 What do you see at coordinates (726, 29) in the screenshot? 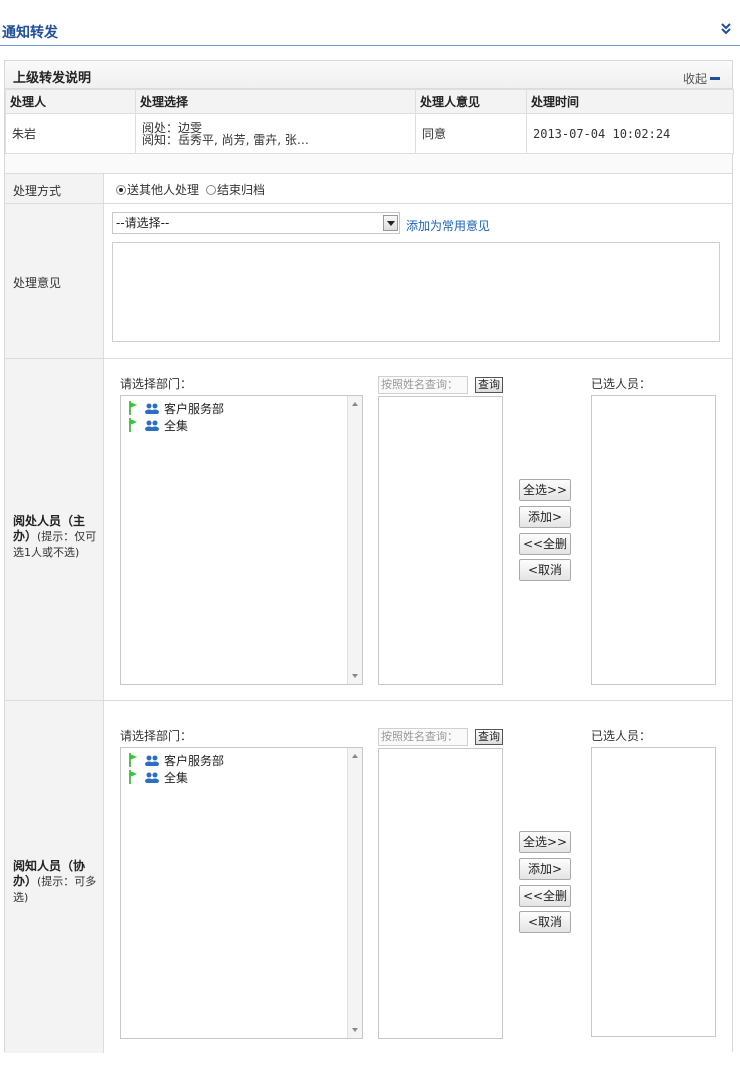
I see `double-chevron-down-icon` at bounding box center [726, 29].